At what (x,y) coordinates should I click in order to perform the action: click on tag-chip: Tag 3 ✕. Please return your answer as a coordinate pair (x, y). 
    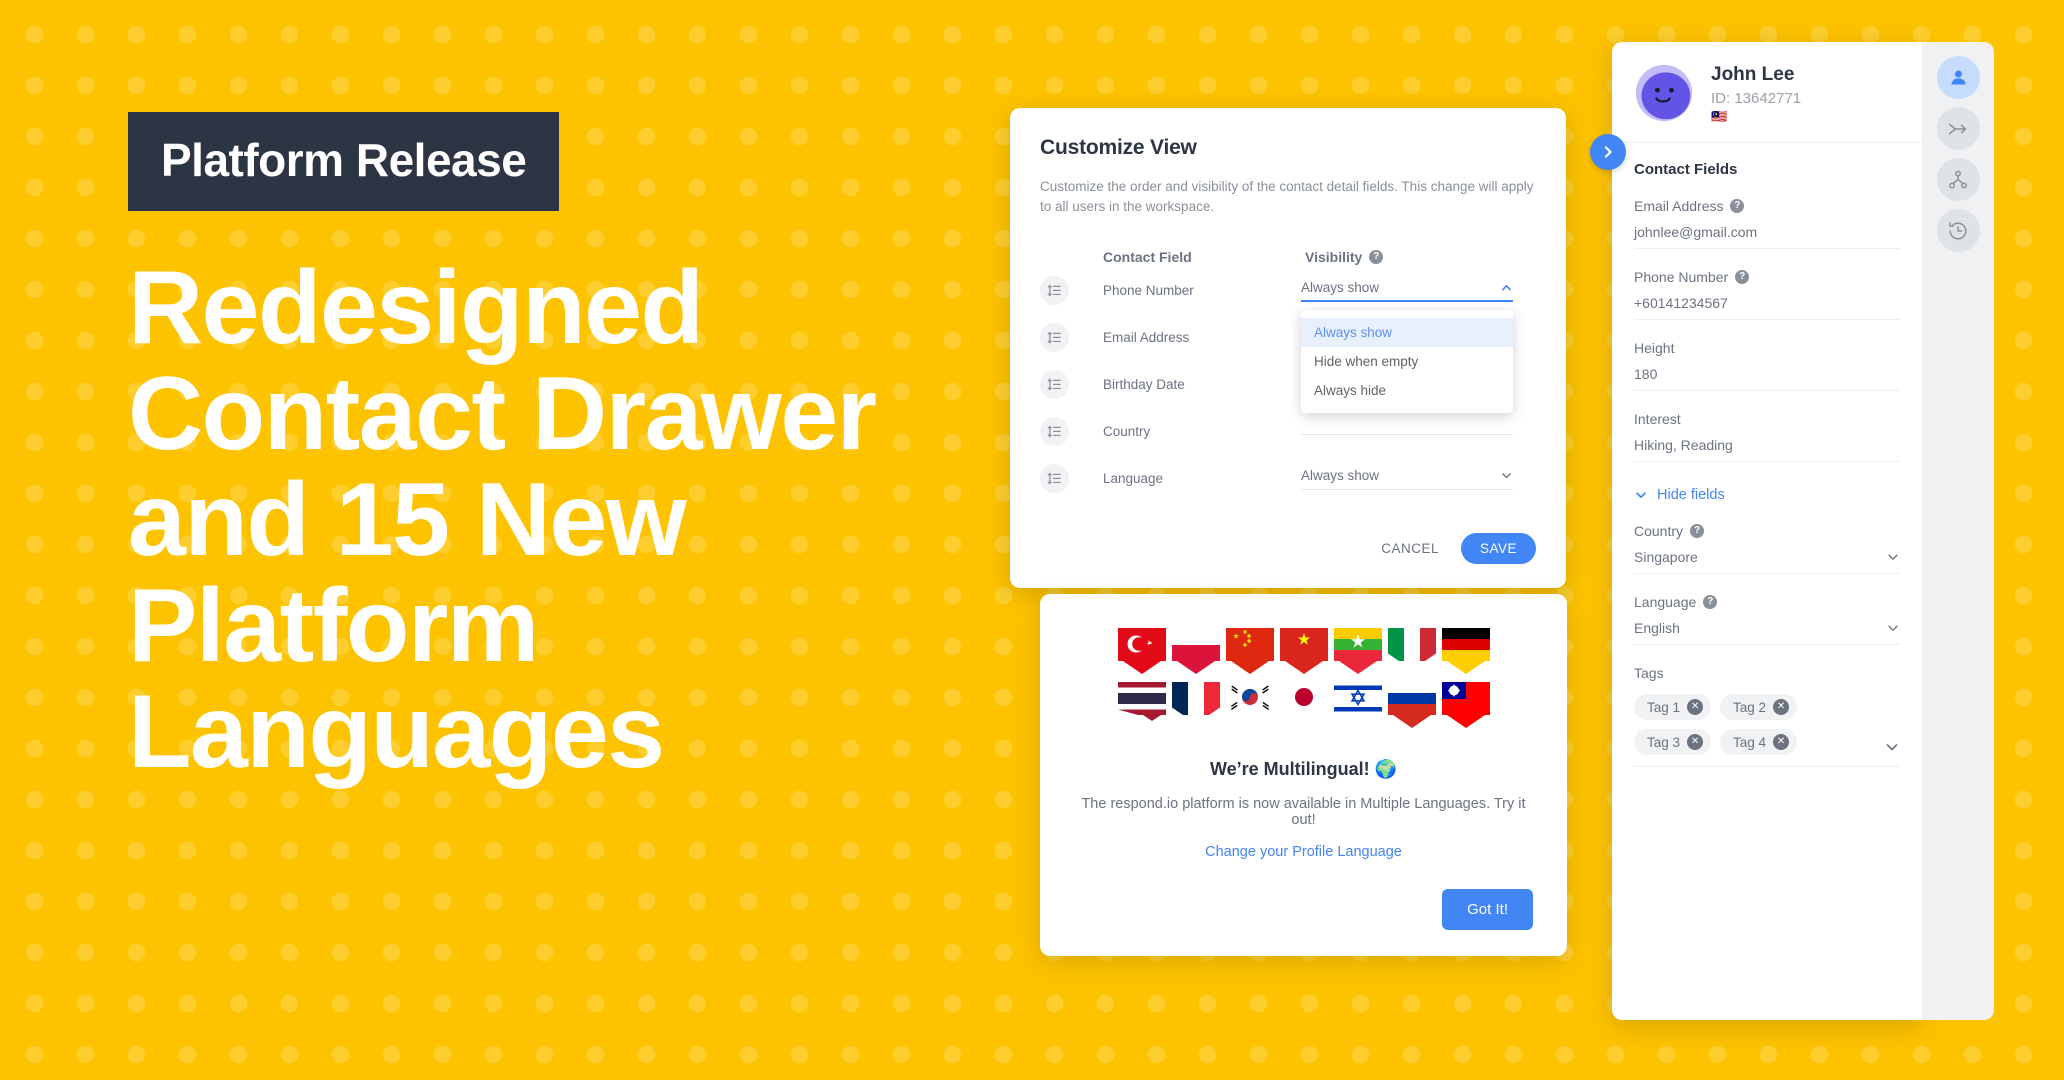
    Looking at the image, I should click on (1673, 742).